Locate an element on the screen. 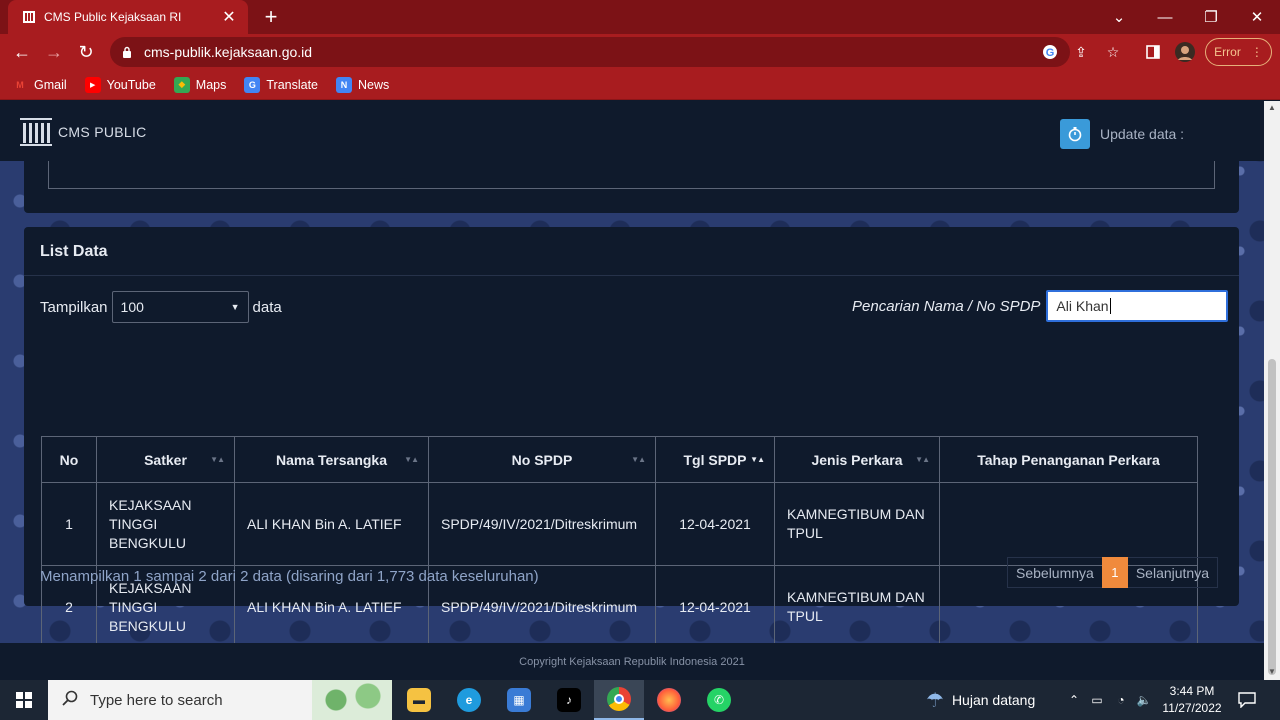 This screenshot has height=720, width=1280. system-clock: 3:44 PM 11/27/2022 is located at coordinates (1192, 700).